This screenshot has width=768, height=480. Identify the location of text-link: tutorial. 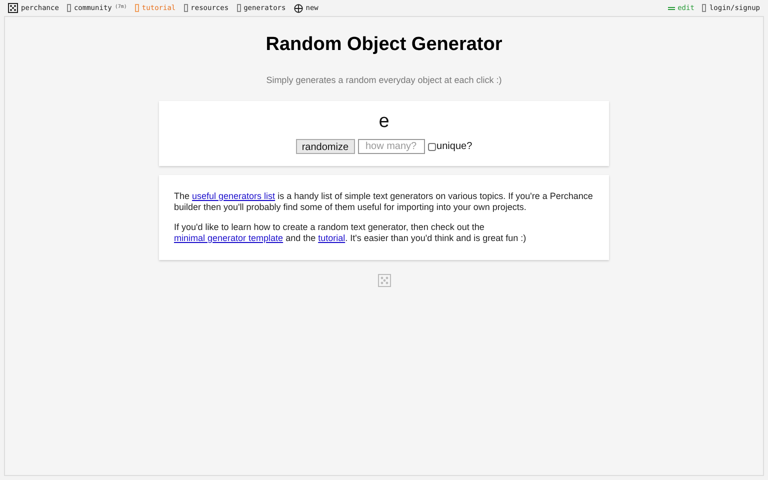
(332, 238).